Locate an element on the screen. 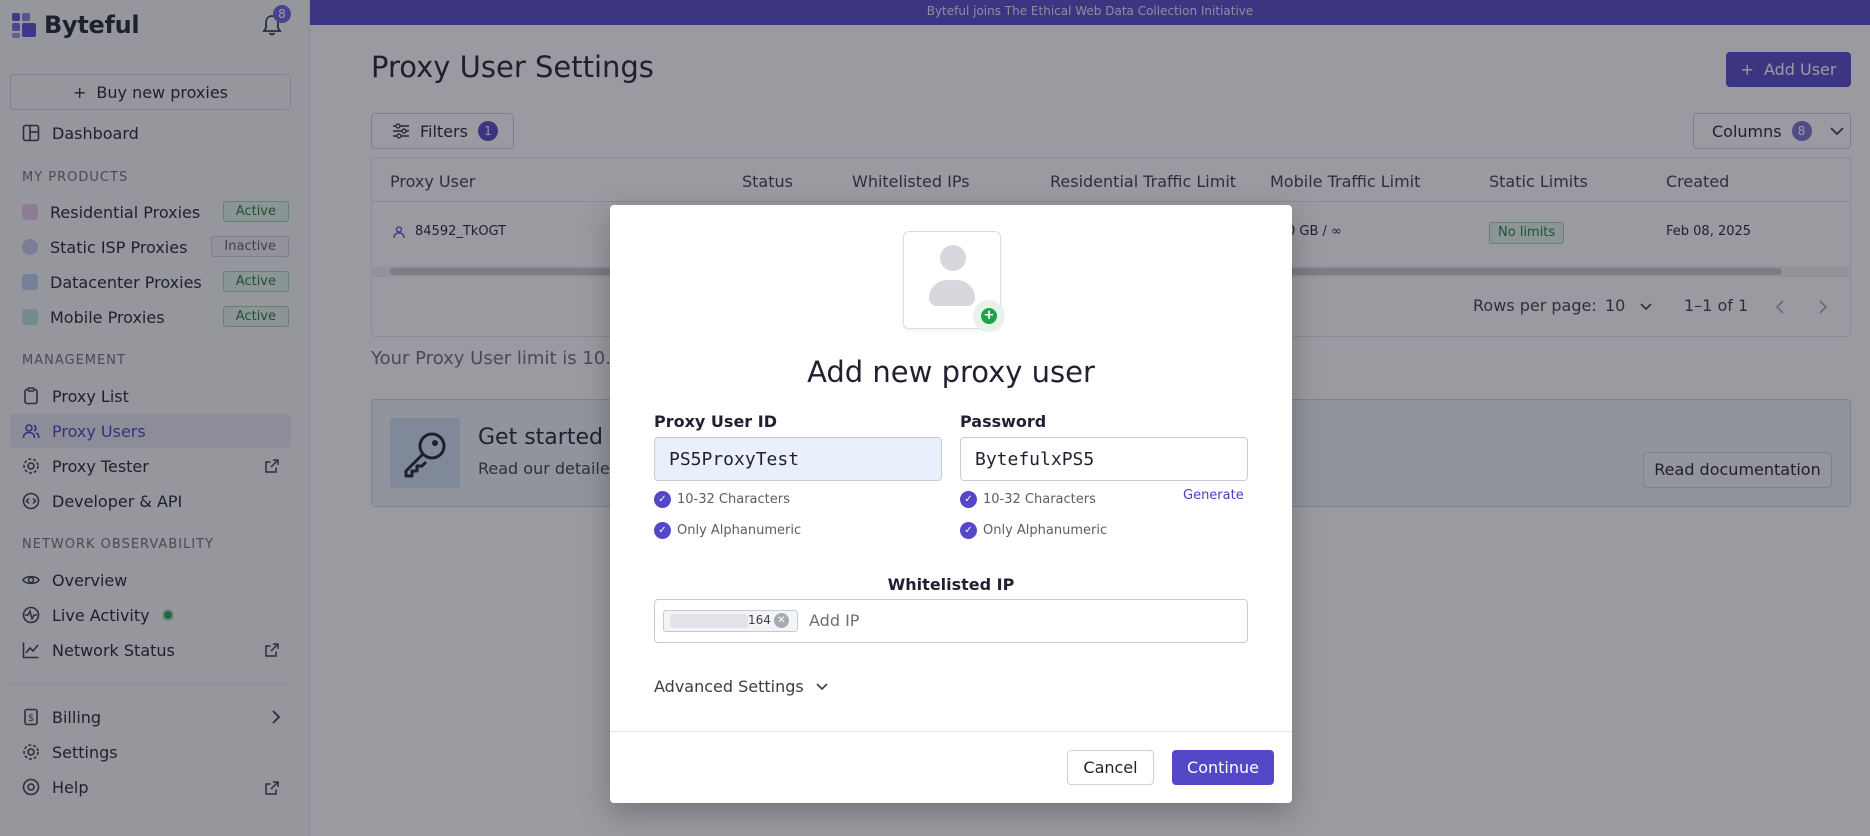  password-rule-alphanumeric: ✓ Only Alphanumeric is located at coordinates (1033, 530).